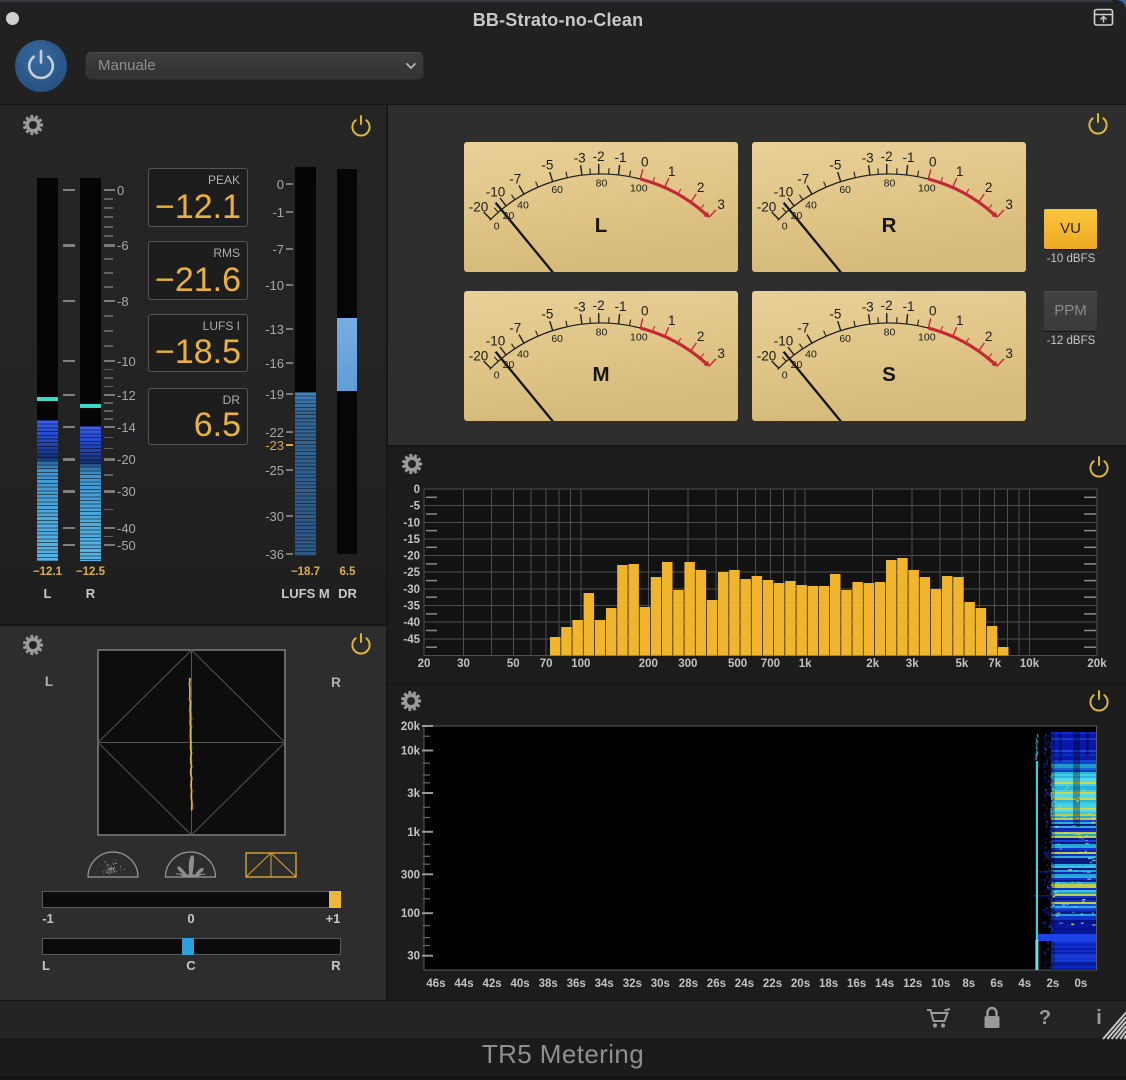 The height and width of the screenshot is (1080, 1126). Describe the element at coordinates (411, 573) in the screenshot. I see `svg-text: -25` at that location.